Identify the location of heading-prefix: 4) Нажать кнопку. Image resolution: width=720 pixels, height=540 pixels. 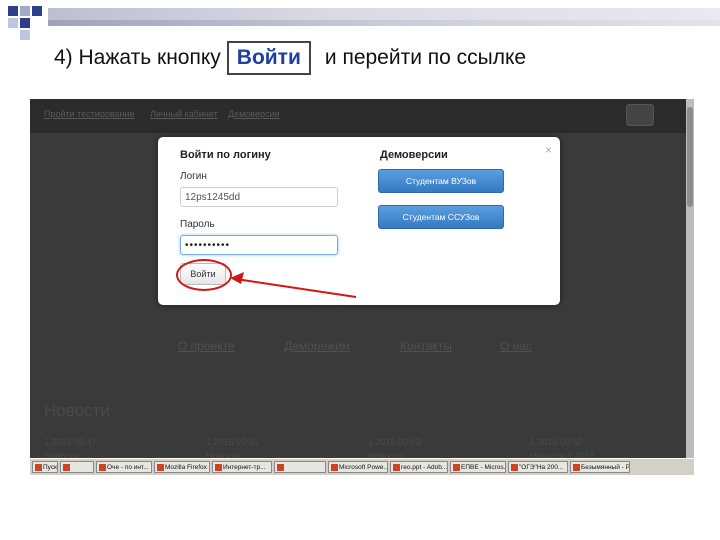
(137, 57).